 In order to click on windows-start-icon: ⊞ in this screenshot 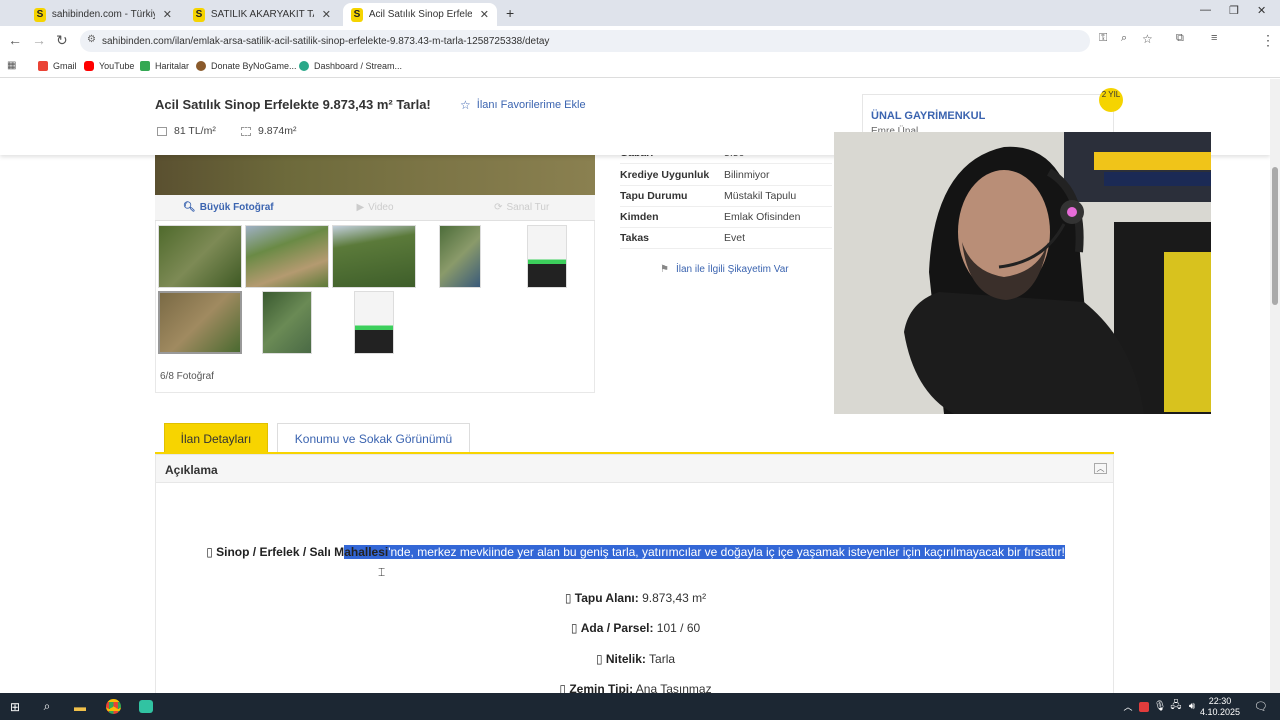, I will do `click(15, 706)`.